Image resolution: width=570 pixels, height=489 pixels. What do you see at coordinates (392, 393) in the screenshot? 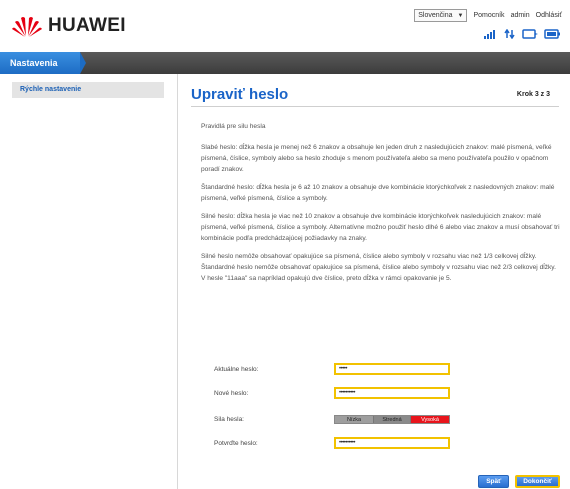
I see `new-password-input: ••••••••••` at bounding box center [392, 393].